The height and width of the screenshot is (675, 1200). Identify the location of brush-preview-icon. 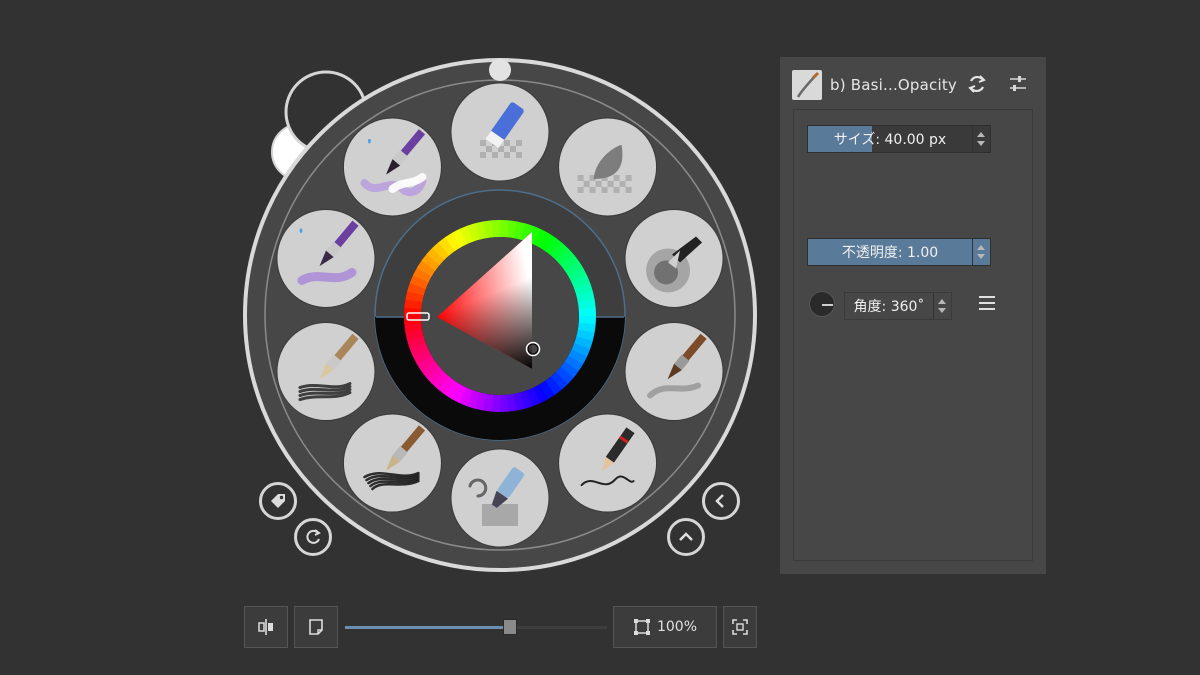
(808, 84).